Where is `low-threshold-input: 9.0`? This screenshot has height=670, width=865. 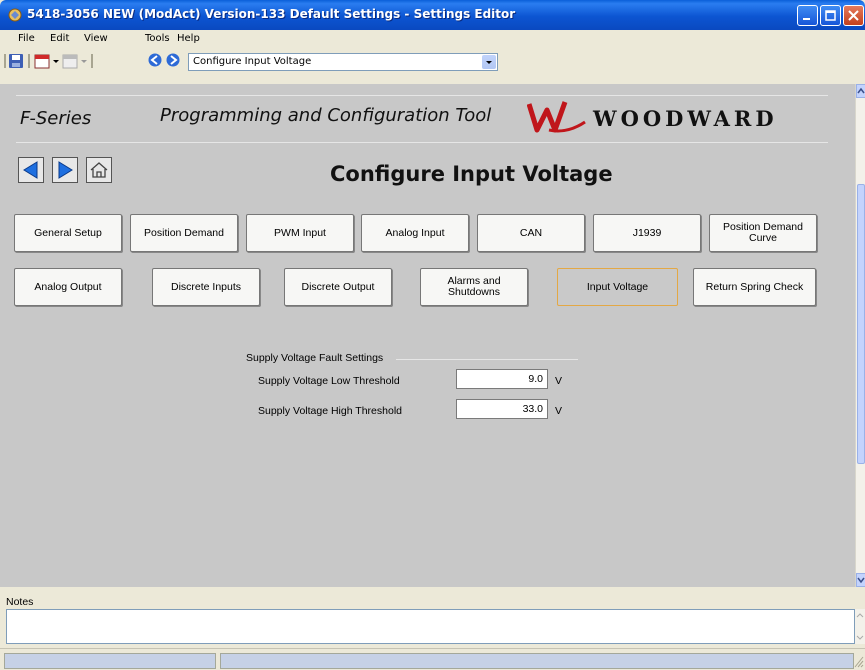 low-threshold-input: 9.0 is located at coordinates (502, 379).